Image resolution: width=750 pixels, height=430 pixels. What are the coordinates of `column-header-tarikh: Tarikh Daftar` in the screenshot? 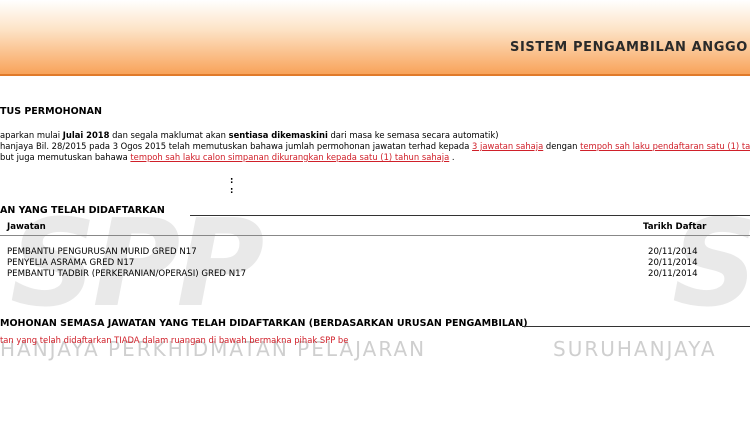 It's located at (675, 227).